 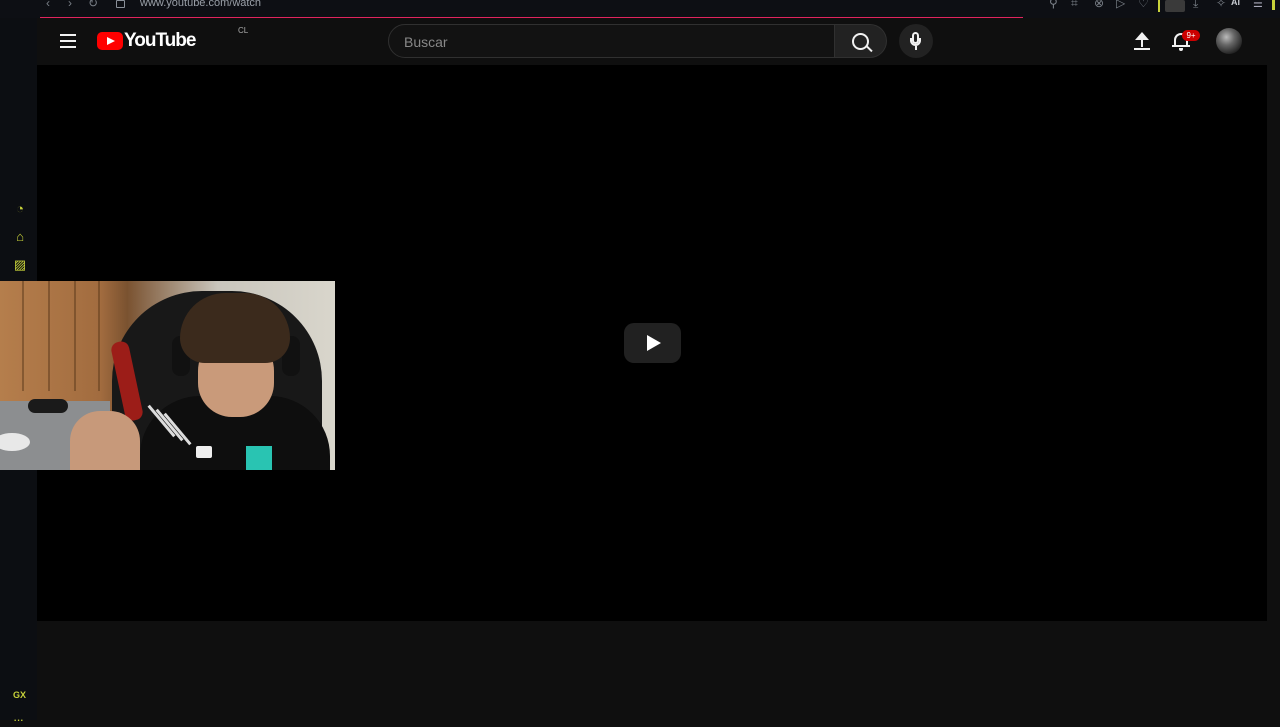 What do you see at coordinates (1159, 6) in the screenshot?
I see `accent-divider` at bounding box center [1159, 6].